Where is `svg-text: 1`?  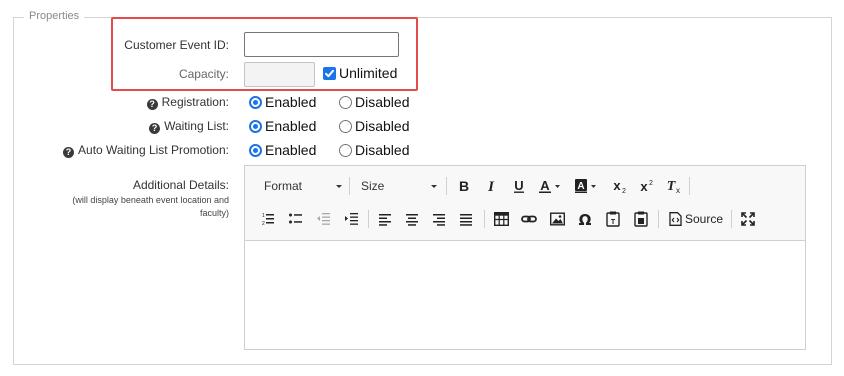
svg-text: 1 is located at coordinates (263, 216).